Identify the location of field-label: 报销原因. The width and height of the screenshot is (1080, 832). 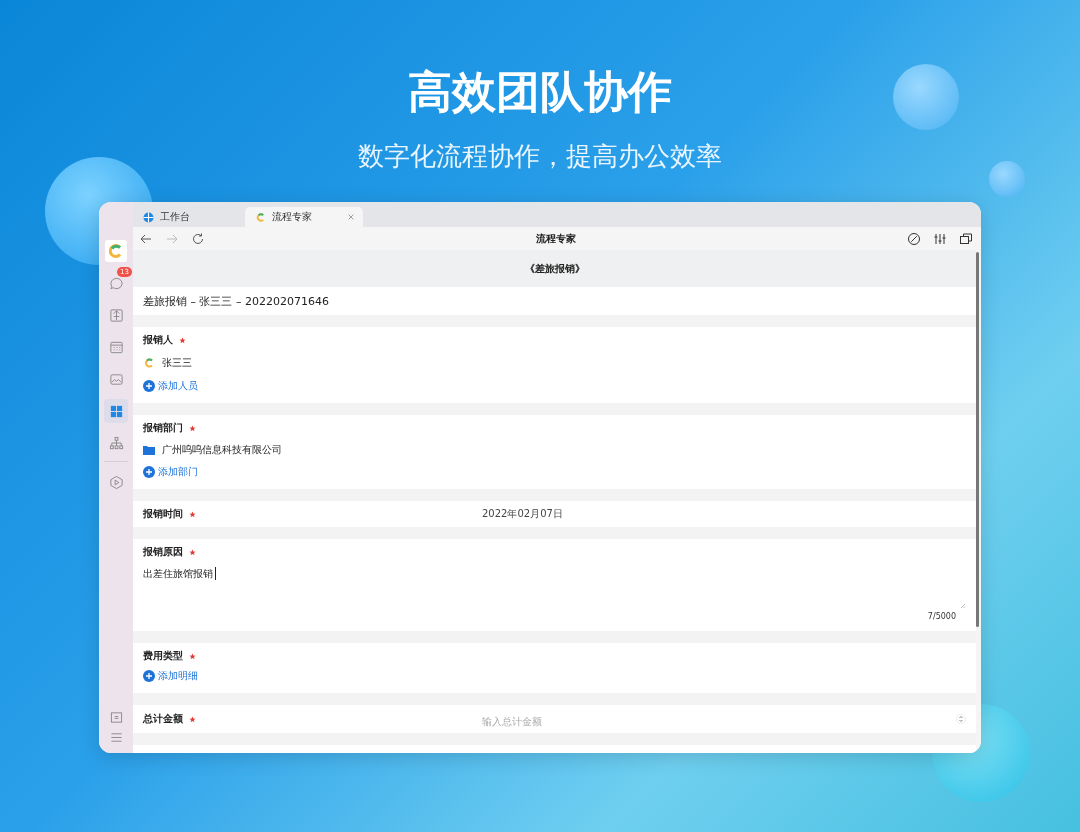
(163, 552).